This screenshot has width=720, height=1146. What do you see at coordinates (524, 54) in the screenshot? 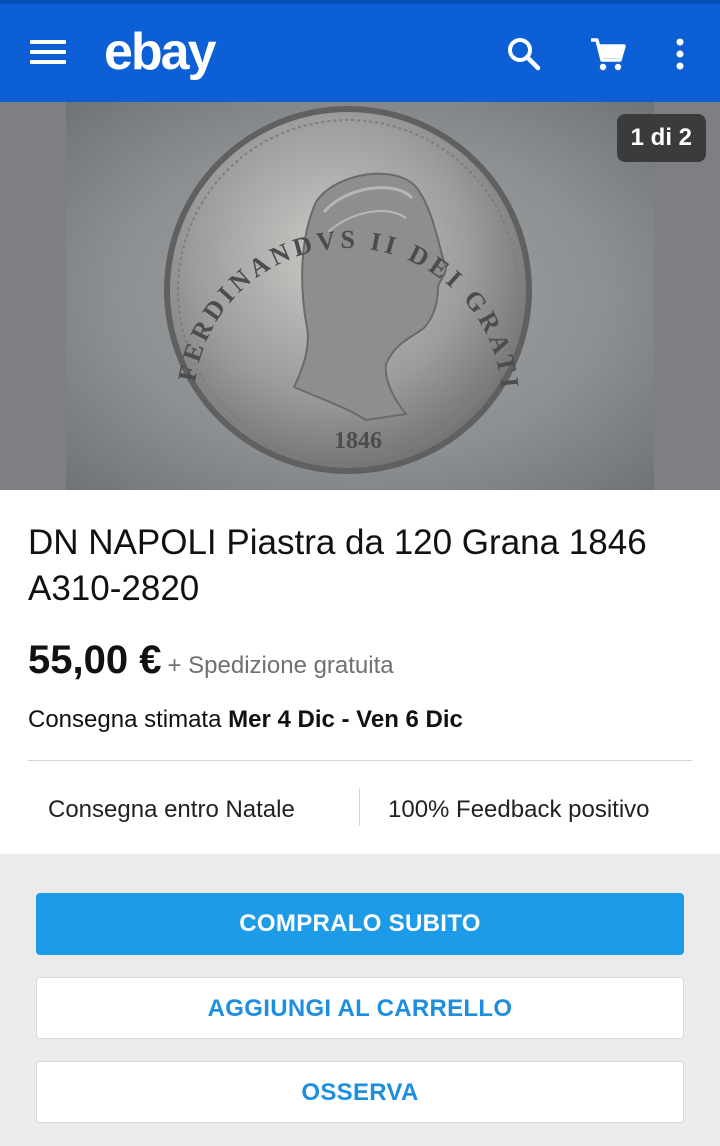
I see `search-icon` at bounding box center [524, 54].